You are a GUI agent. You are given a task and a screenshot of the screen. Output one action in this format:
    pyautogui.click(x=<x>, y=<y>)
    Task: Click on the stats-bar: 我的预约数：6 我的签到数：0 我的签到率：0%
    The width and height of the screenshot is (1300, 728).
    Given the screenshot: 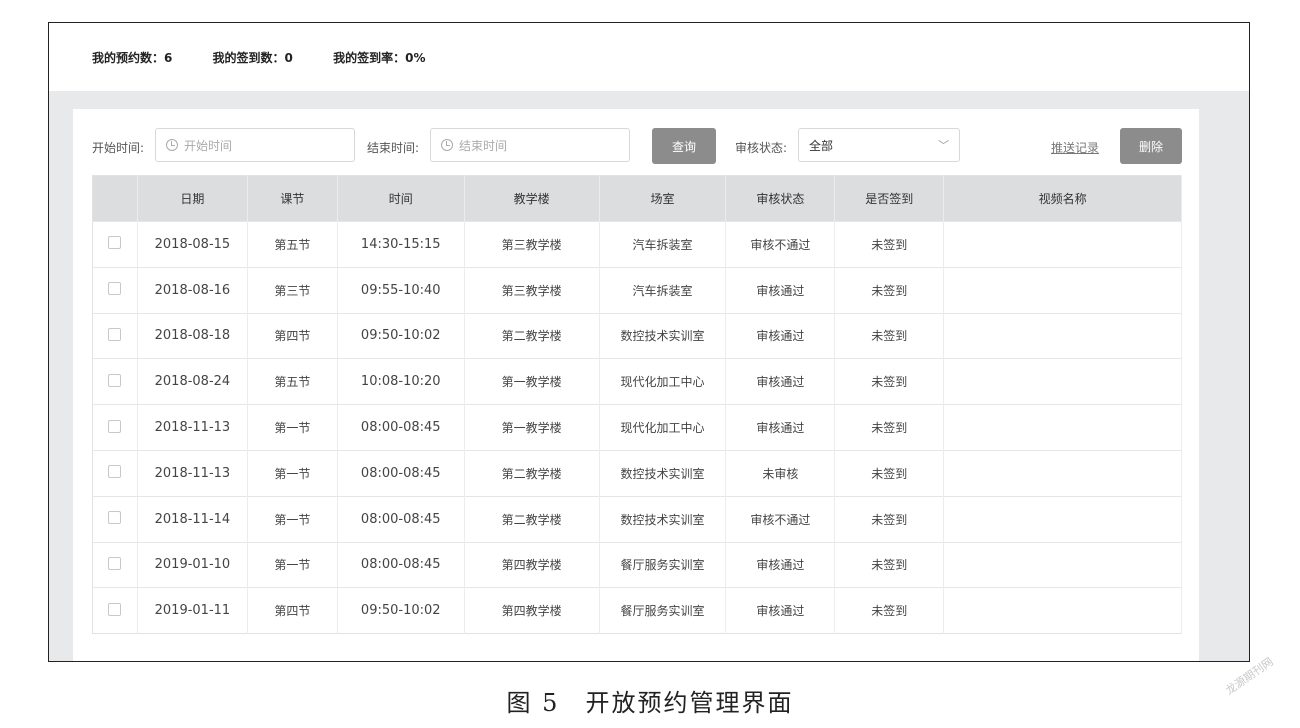 What is the action you would take?
    pyautogui.click(x=276, y=59)
    